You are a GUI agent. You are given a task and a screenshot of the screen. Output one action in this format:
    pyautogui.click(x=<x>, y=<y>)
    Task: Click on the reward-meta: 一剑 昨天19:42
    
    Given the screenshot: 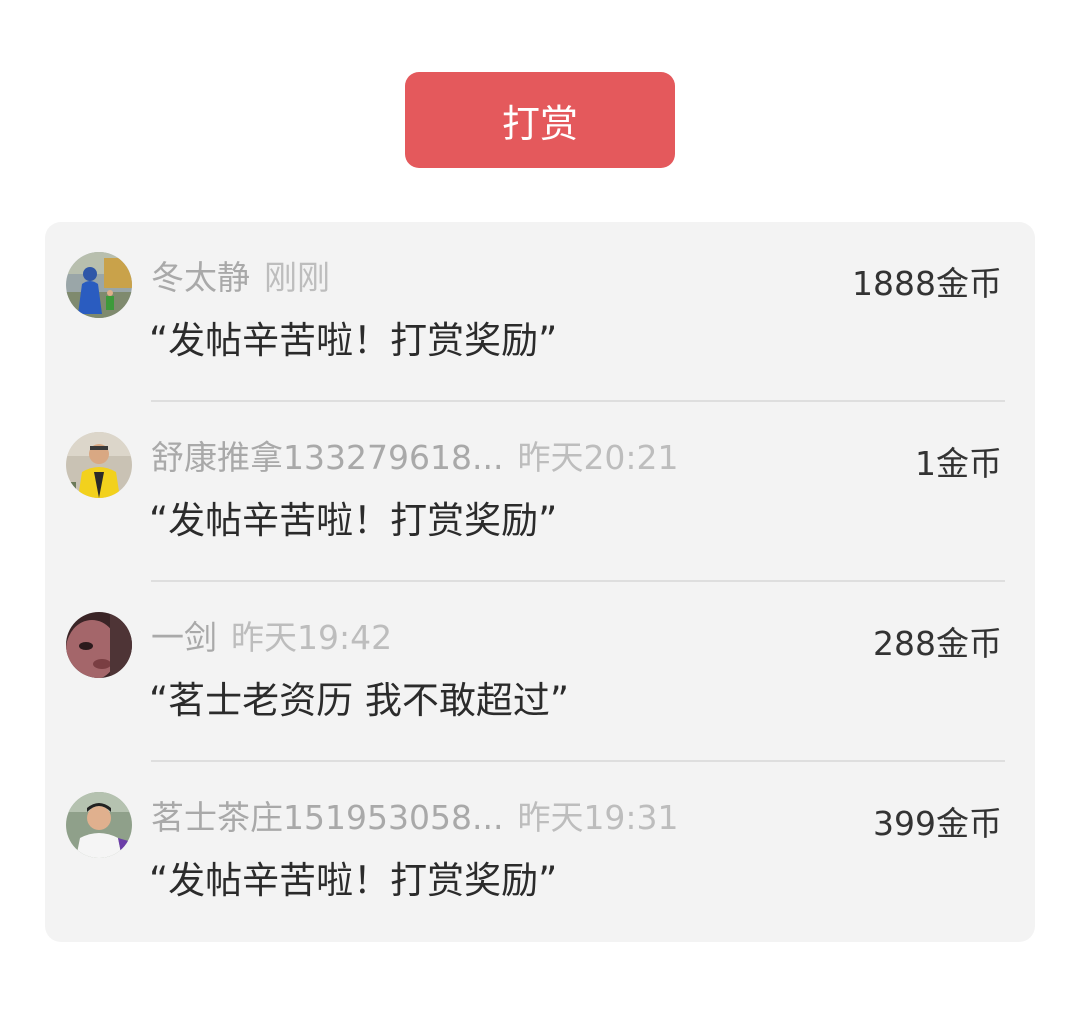 What is the action you would take?
    pyautogui.click(x=271, y=638)
    